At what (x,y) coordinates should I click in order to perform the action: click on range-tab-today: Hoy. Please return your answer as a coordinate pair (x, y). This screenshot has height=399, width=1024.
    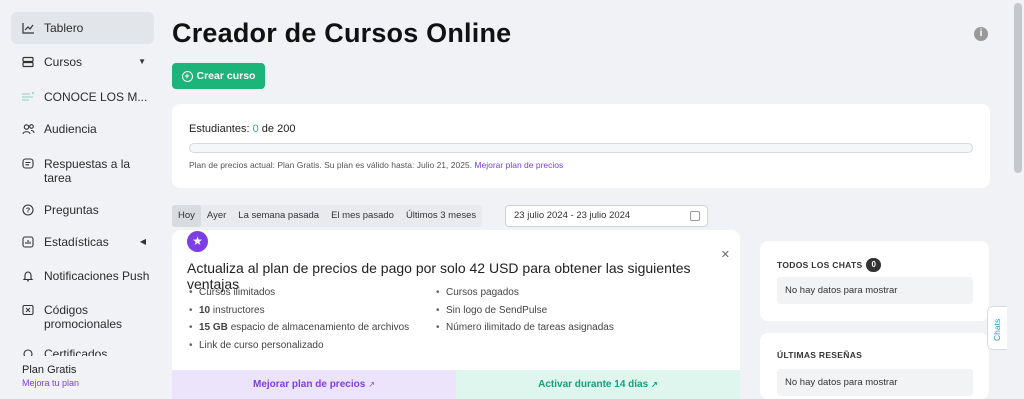
    Looking at the image, I should click on (186, 216).